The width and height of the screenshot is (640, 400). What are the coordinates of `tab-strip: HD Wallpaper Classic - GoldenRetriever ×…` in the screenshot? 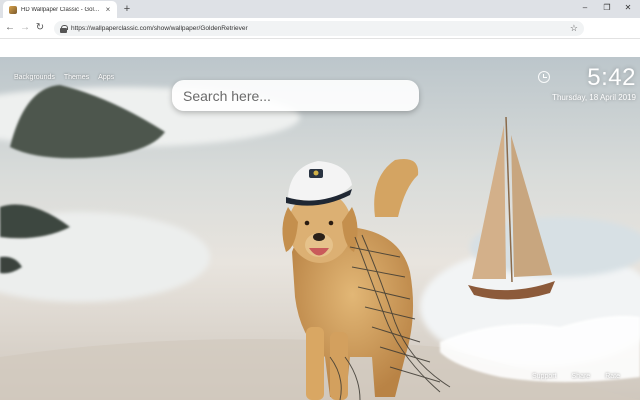 It's located at (320, 9).